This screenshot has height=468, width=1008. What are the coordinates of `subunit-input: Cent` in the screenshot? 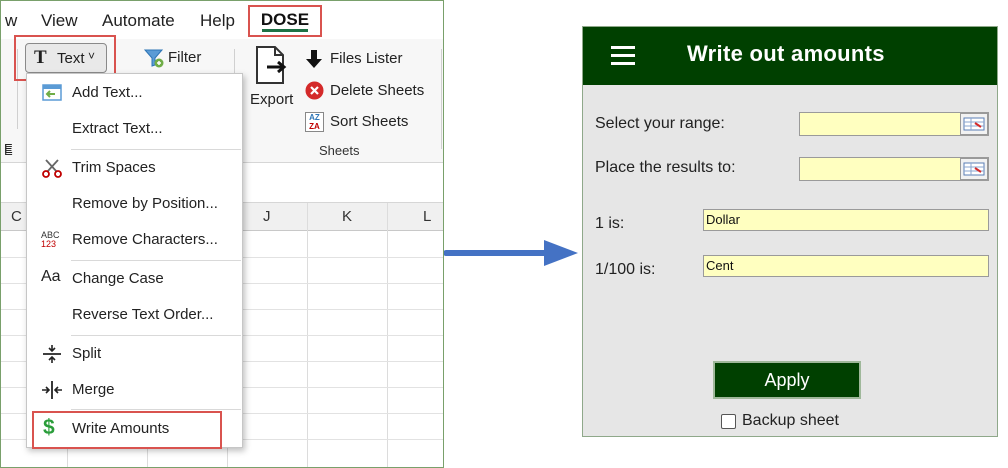 It's located at (846, 266).